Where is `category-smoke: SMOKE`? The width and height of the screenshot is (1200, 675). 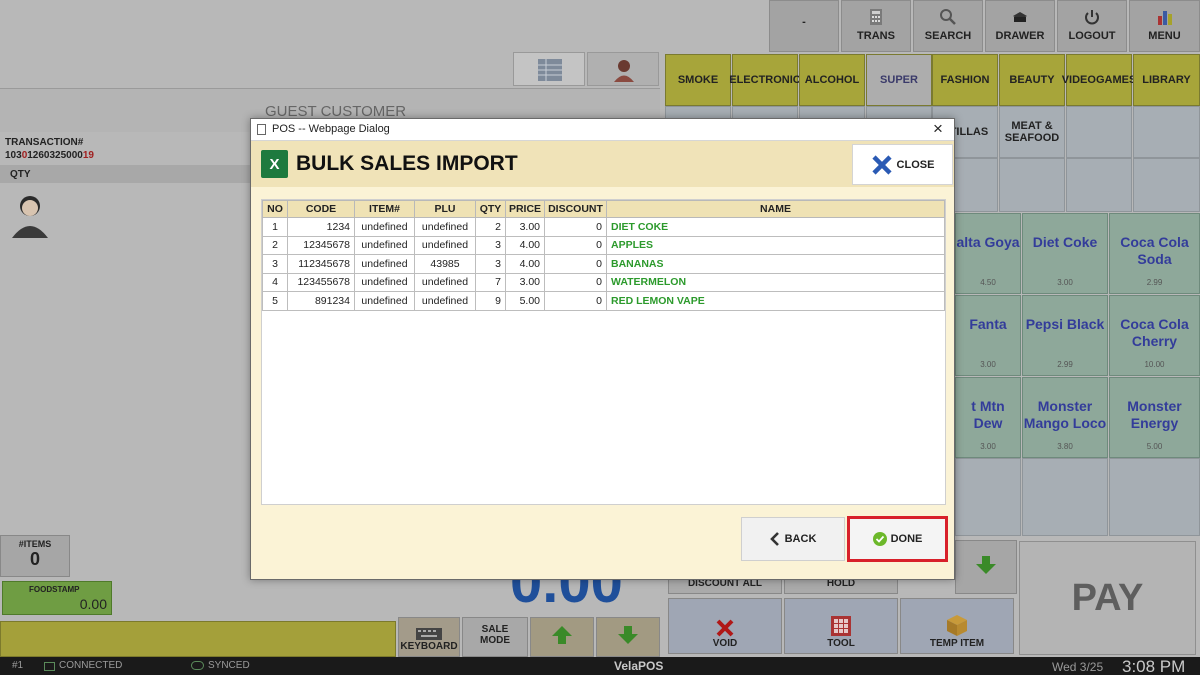 category-smoke: SMOKE is located at coordinates (698, 80).